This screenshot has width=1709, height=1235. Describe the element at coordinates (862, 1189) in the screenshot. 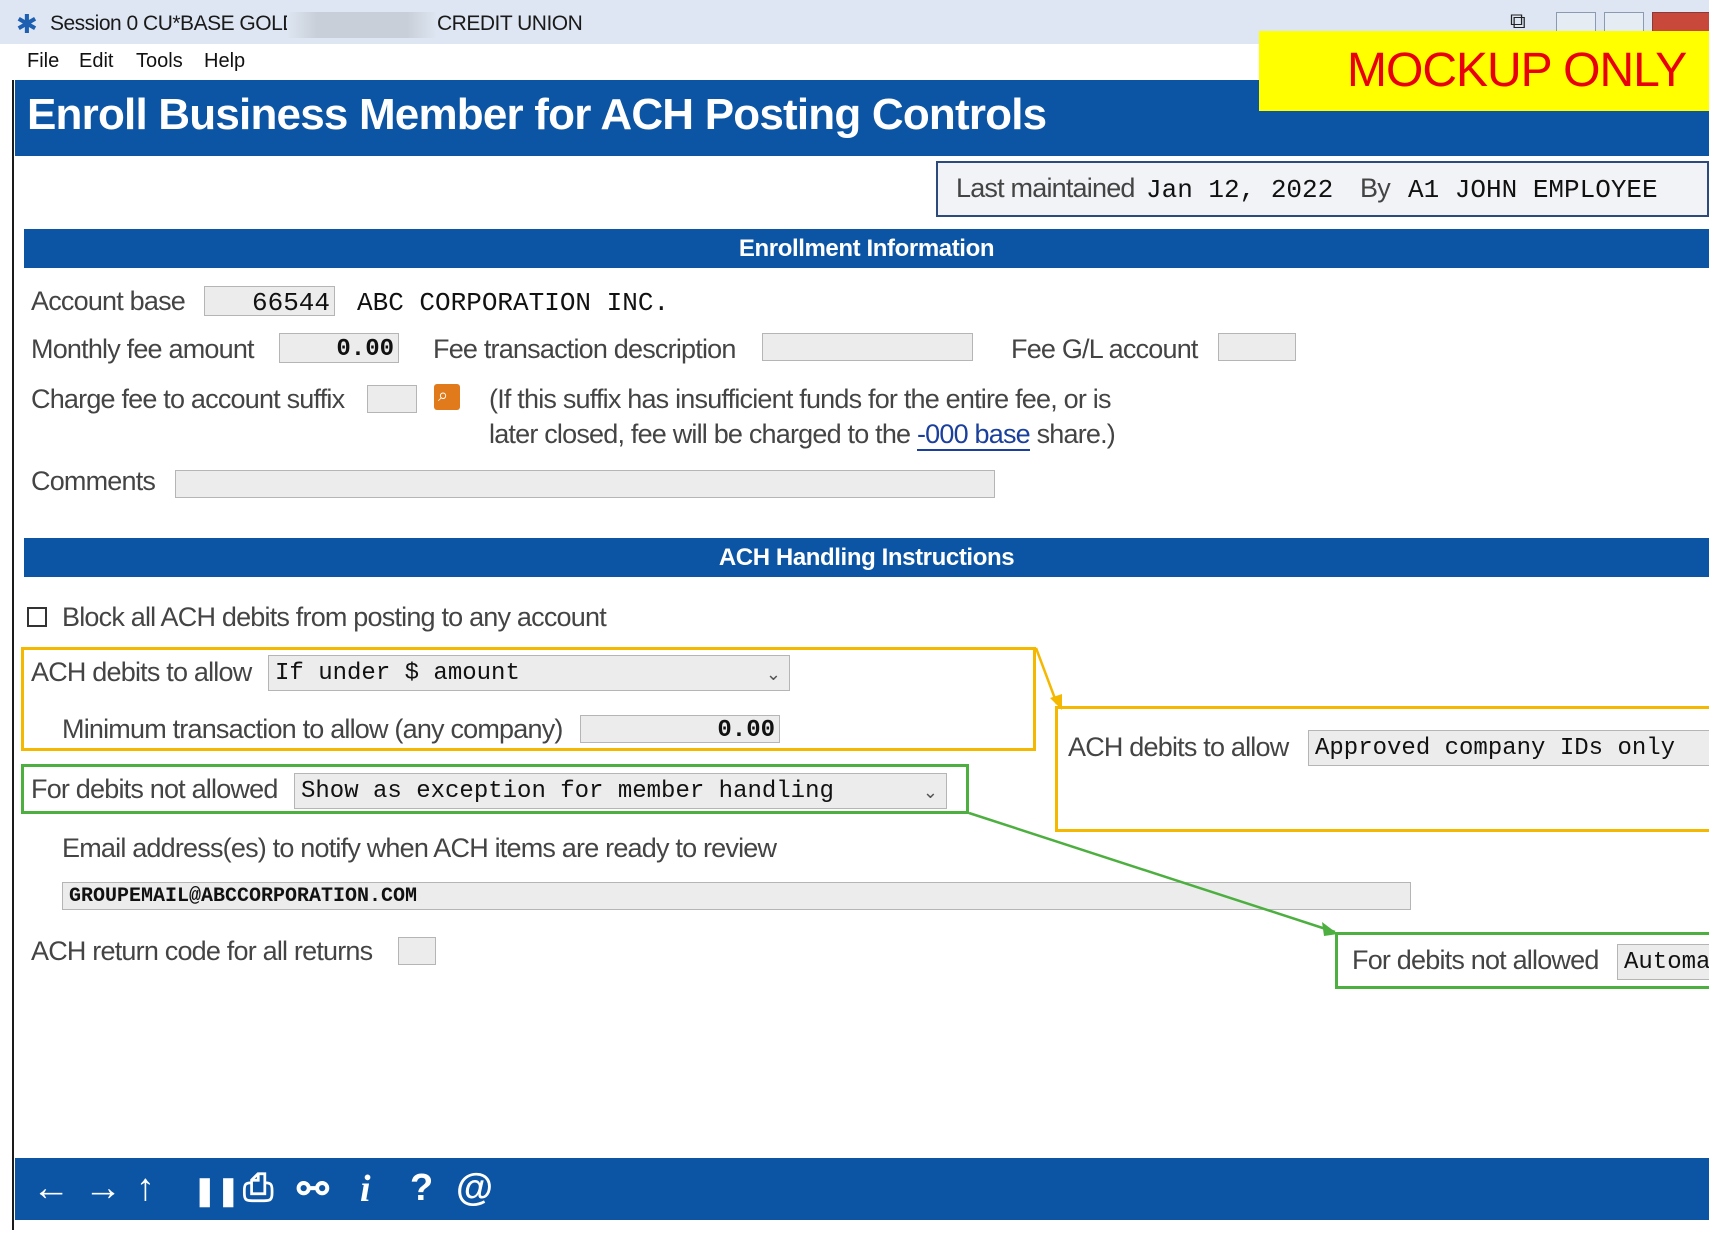

I see `bottom-toolbar: ← → ↑ ❚❚ ⎙ ⚯ i ? @` at that location.